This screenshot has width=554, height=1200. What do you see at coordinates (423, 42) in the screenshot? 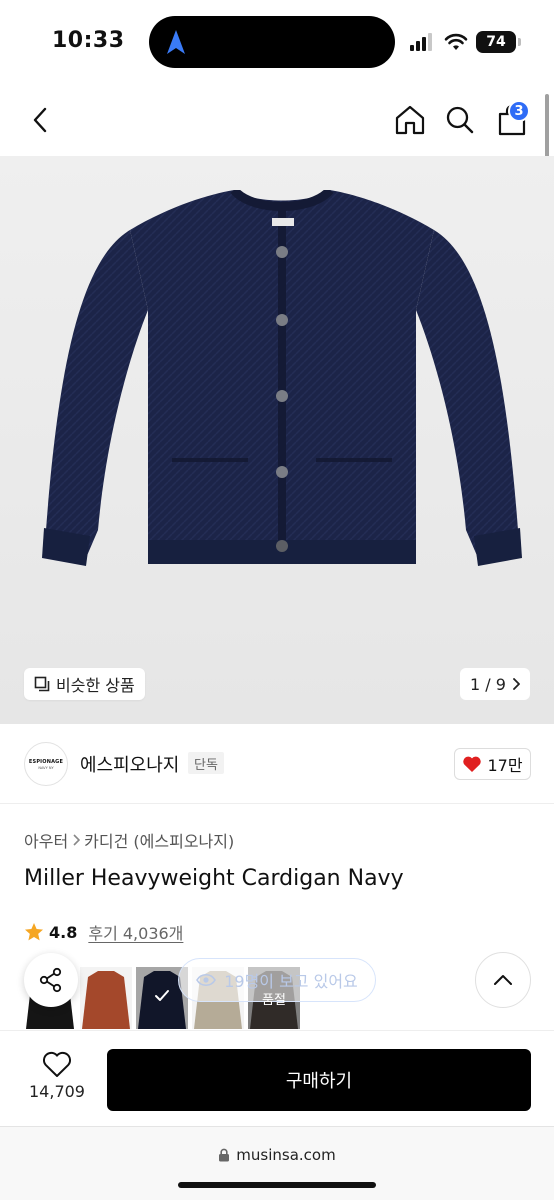
I see `cellular-signal-icon` at bounding box center [423, 42].